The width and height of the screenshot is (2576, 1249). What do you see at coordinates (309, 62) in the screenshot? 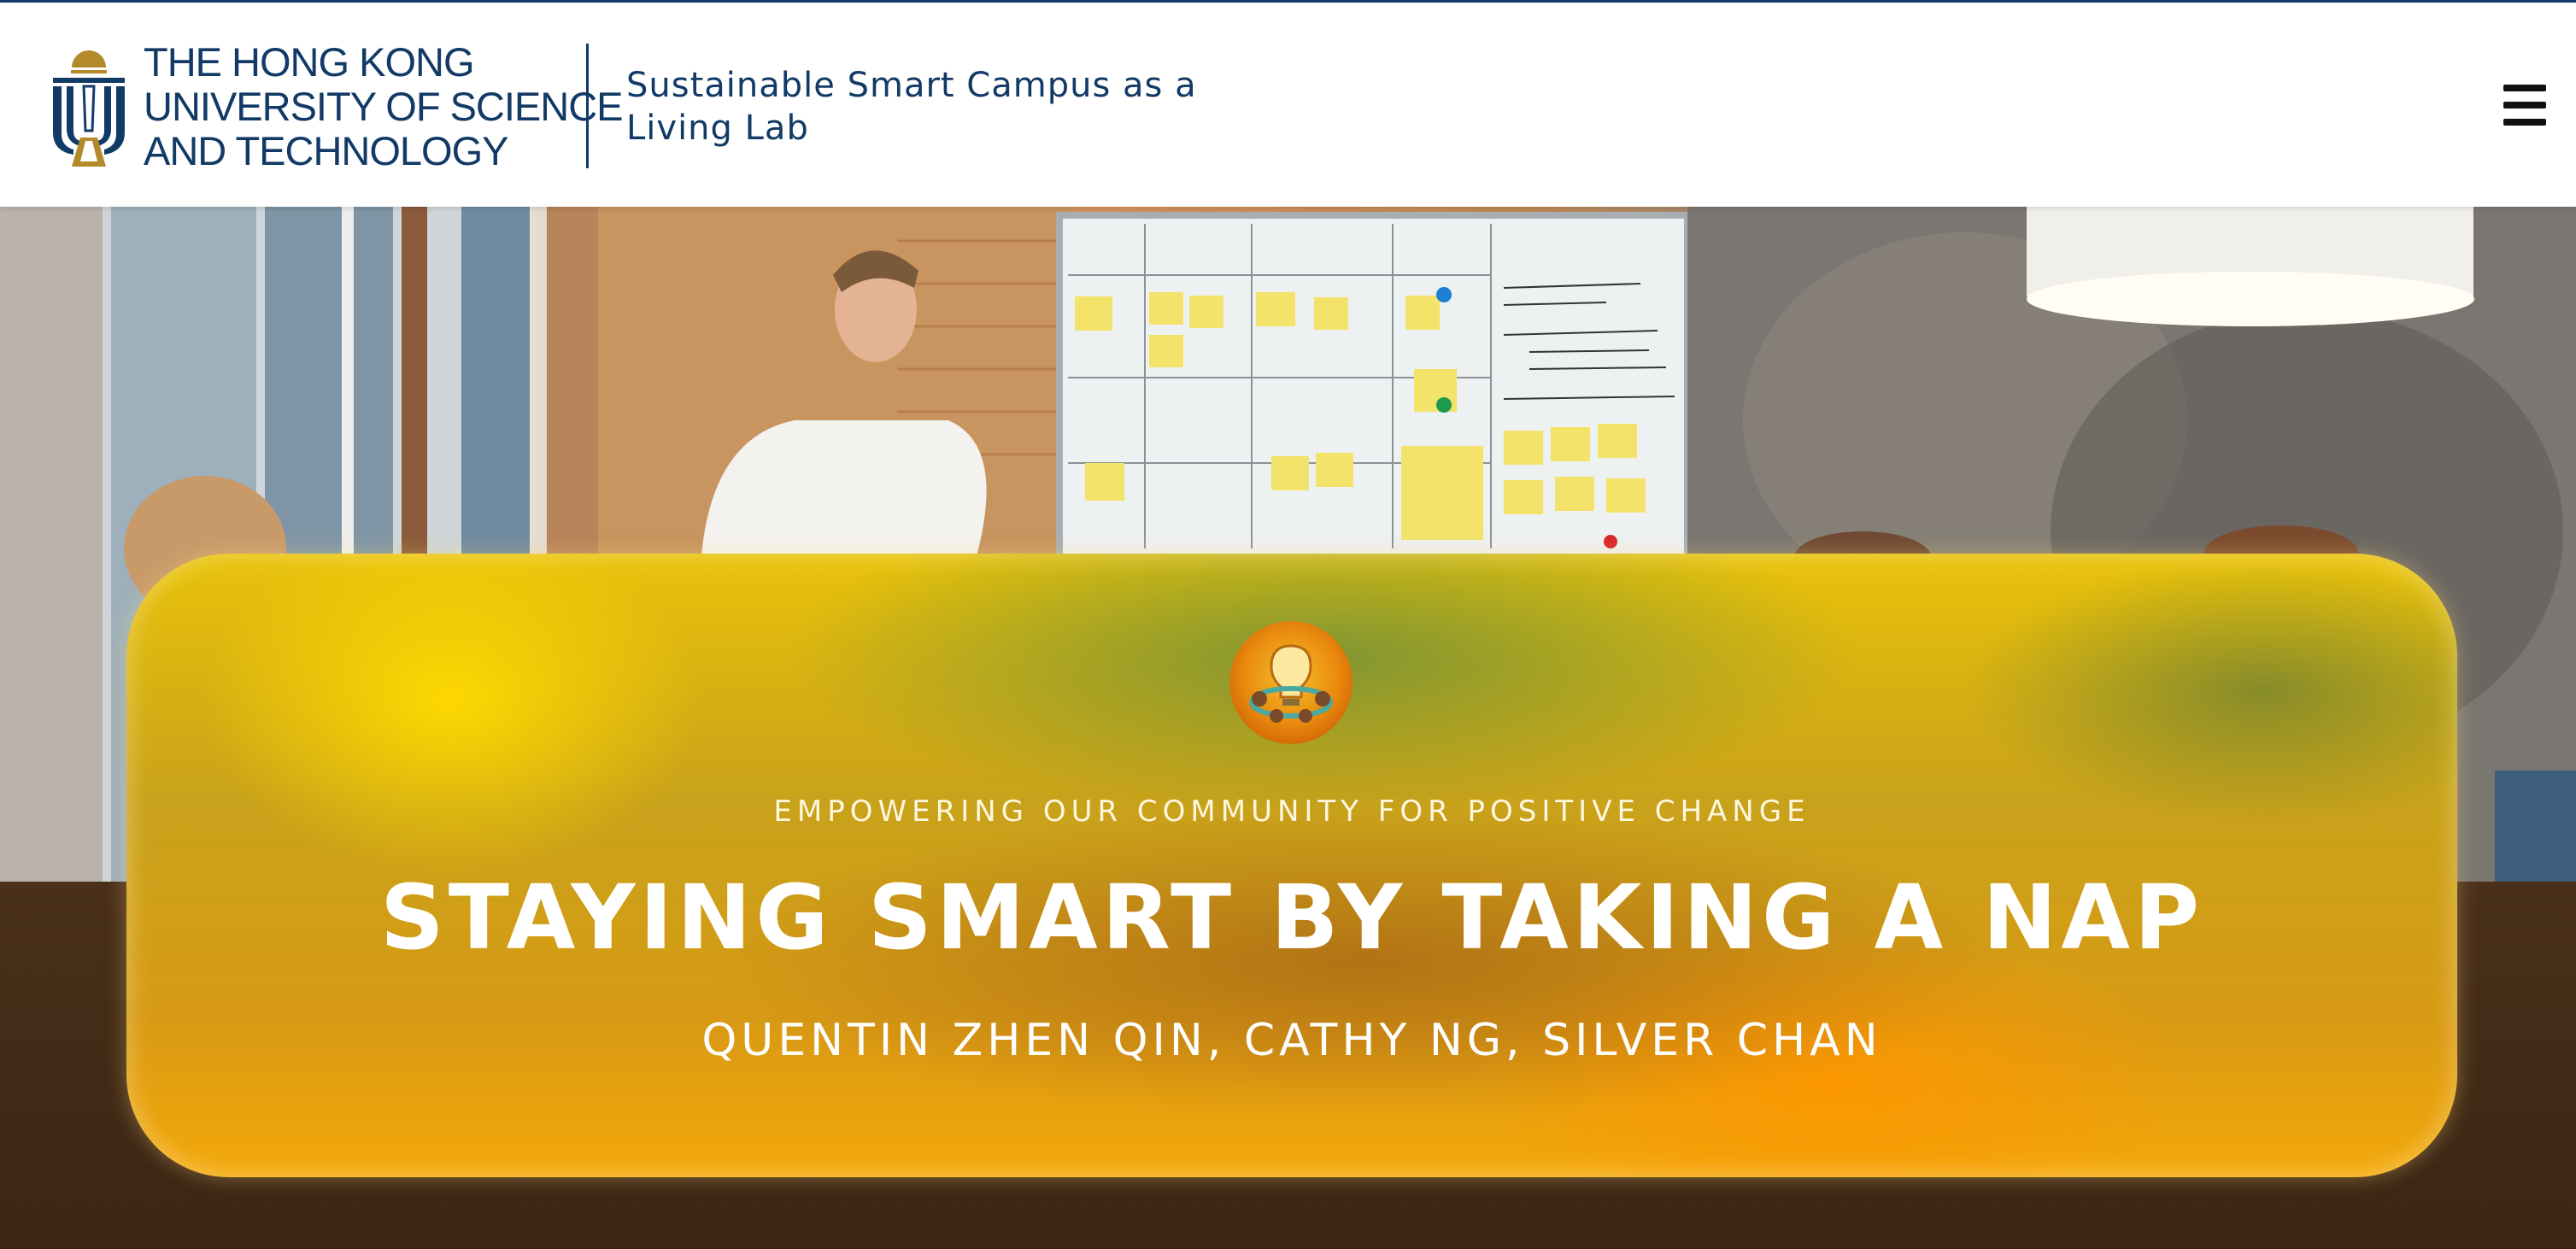
I see `university-name-line-1: THE HONG KONG` at bounding box center [309, 62].